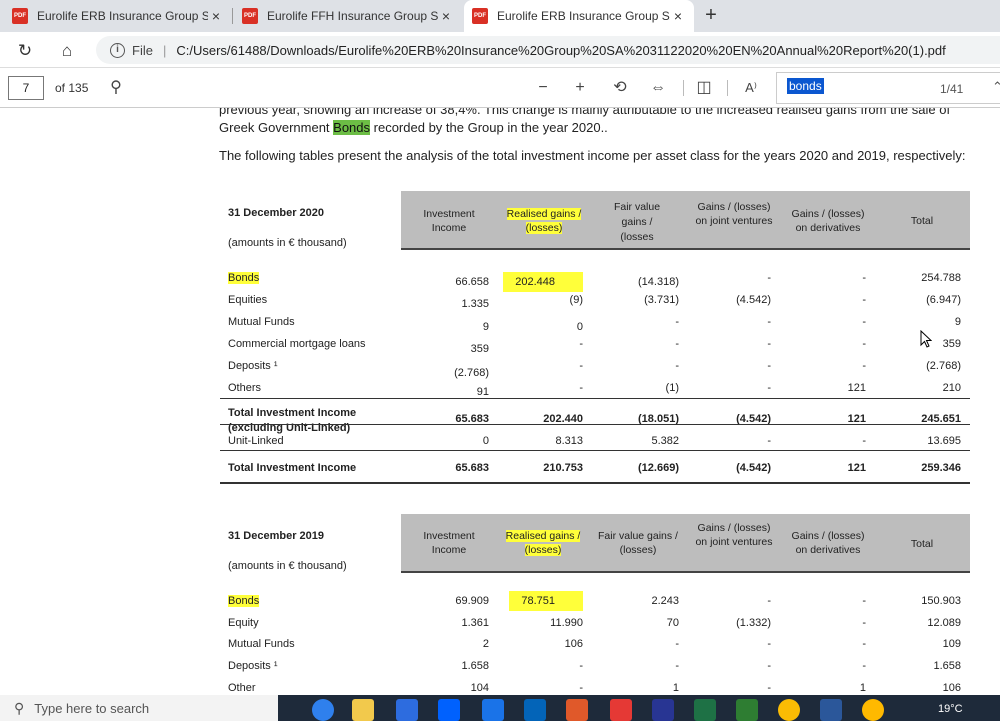  I want to click on page-number-input: 7, so click(26, 88).